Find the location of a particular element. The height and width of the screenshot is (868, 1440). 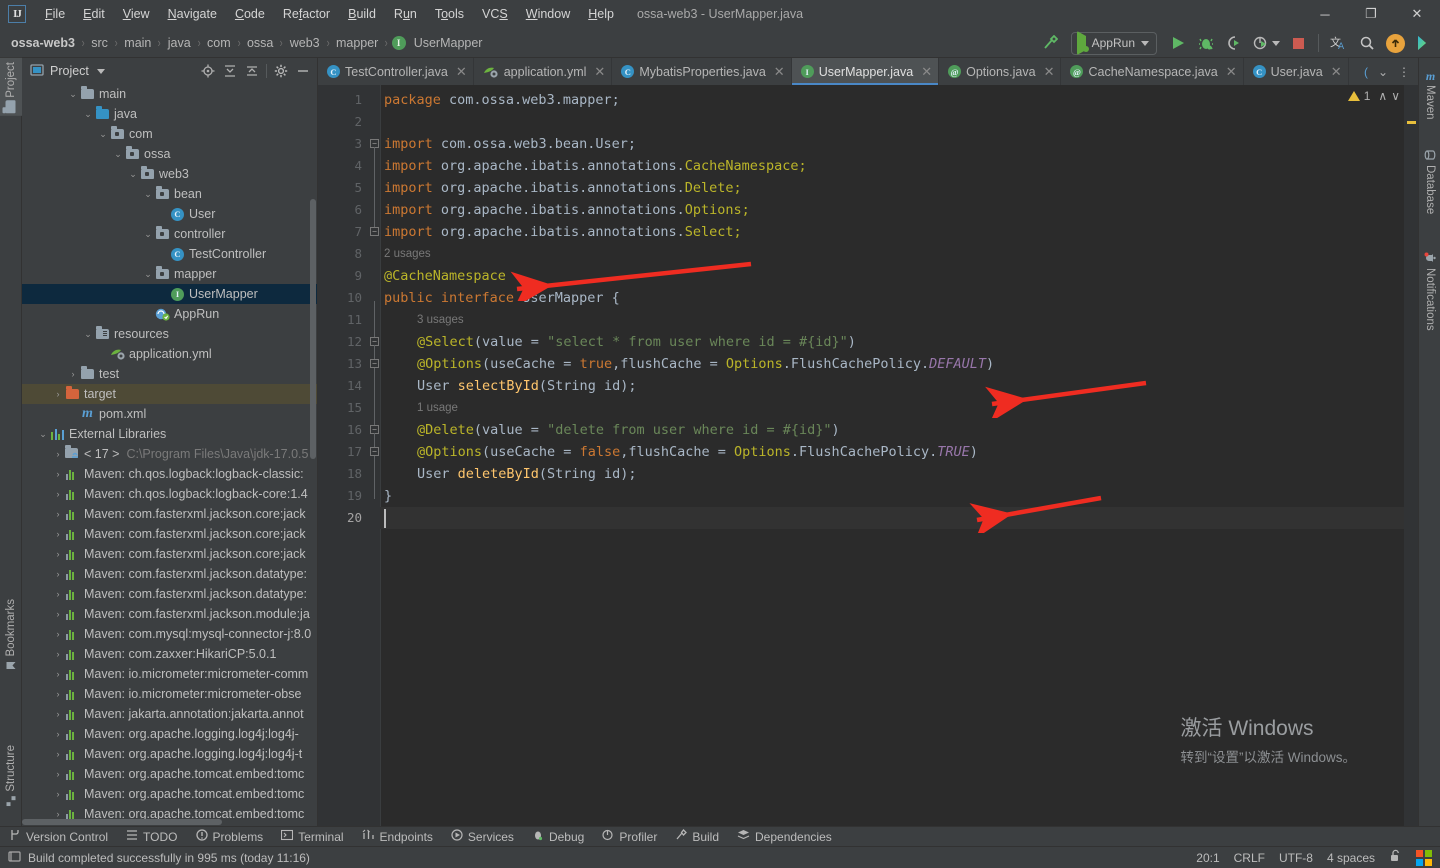

tree-node: ⌄ java is located at coordinates (169, 114).